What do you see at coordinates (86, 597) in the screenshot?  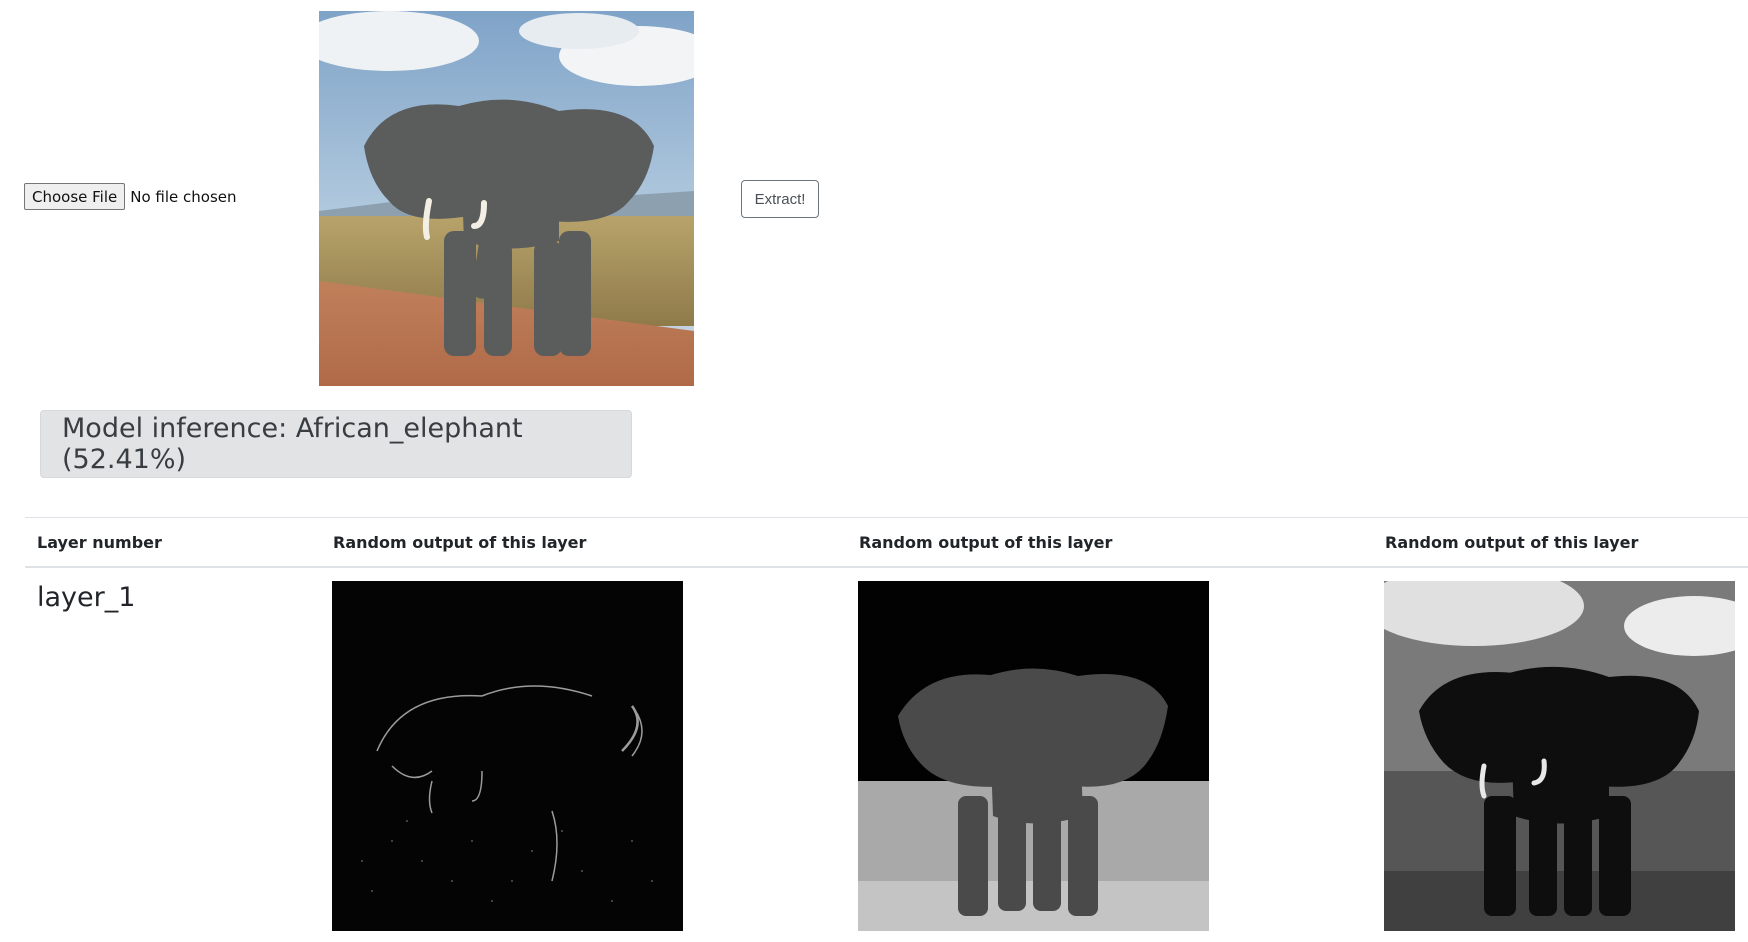 I see `layer-name: layer_1` at bounding box center [86, 597].